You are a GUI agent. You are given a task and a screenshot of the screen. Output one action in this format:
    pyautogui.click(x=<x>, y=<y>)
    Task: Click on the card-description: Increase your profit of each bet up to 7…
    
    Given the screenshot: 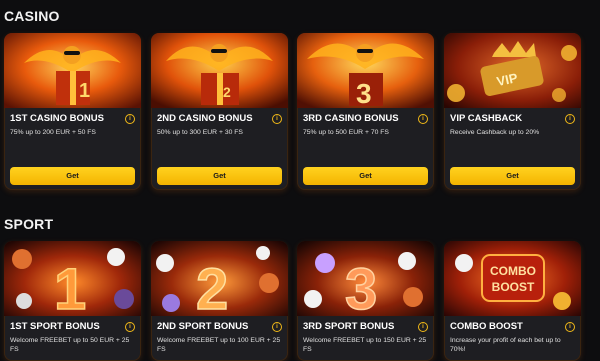 What is the action you would take?
    pyautogui.click(x=505, y=345)
    